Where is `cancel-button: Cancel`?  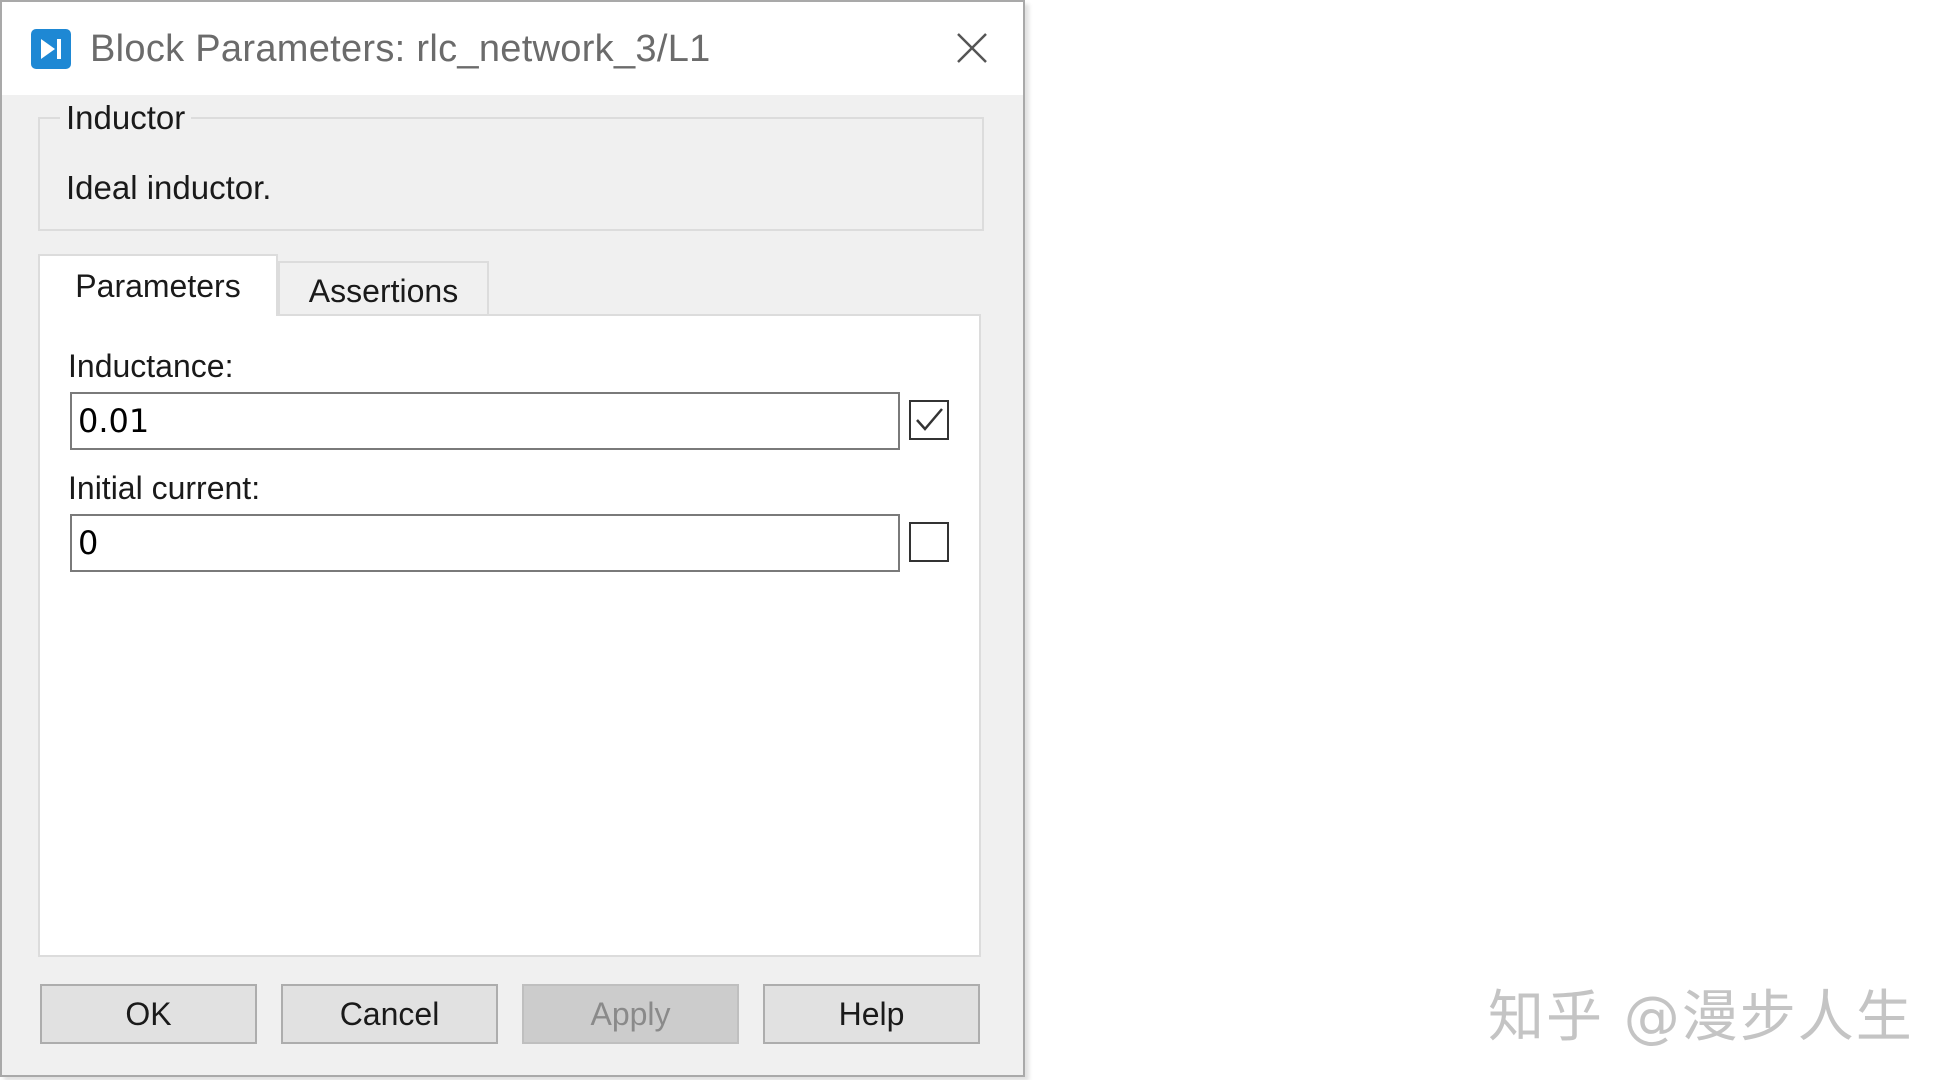
cancel-button: Cancel is located at coordinates (389, 1014).